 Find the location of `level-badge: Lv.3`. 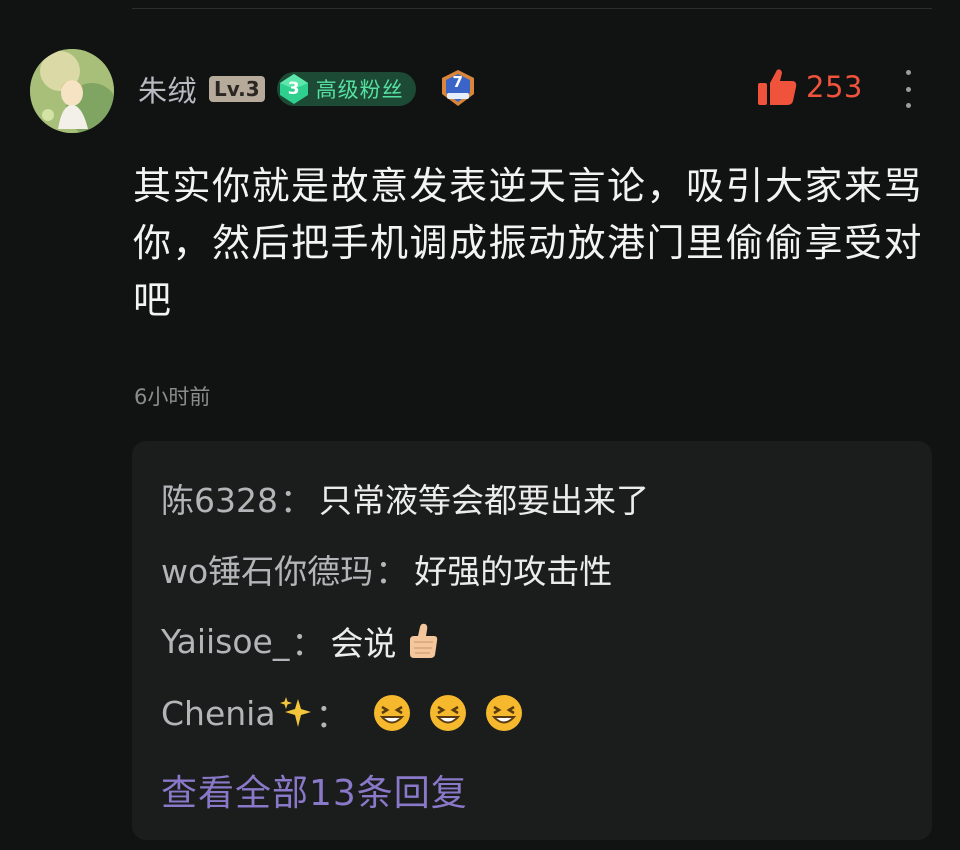

level-badge: Lv.3 is located at coordinates (237, 89).